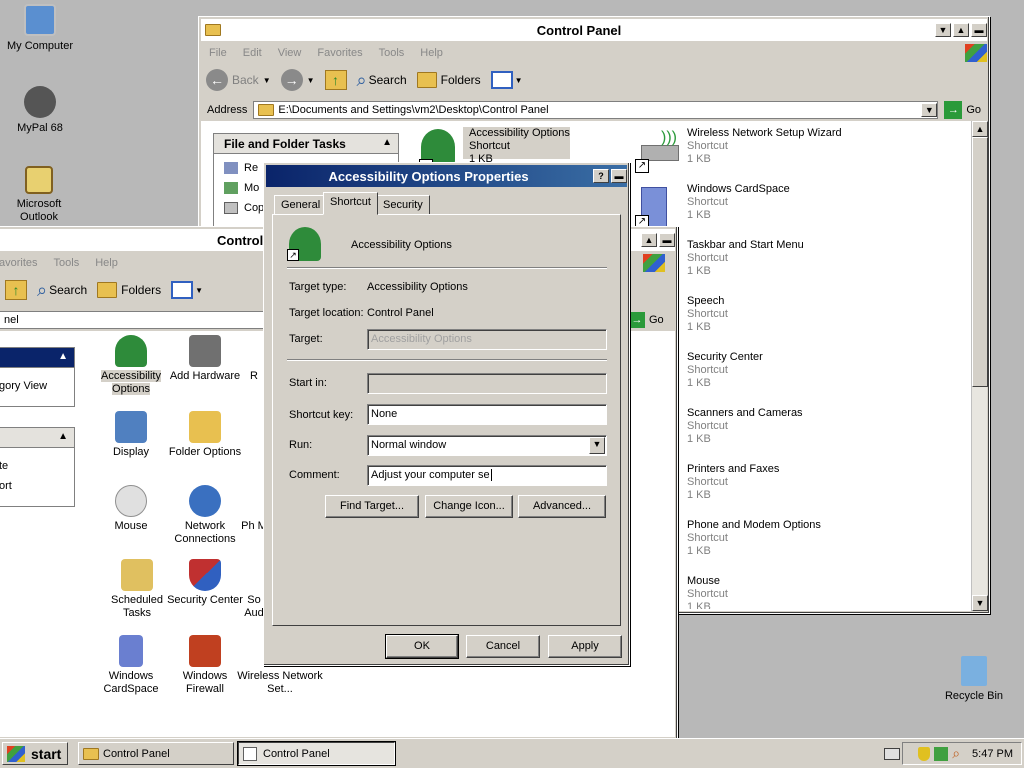  What do you see at coordinates (35, 753) in the screenshot?
I see `start-button: start` at bounding box center [35, 753].